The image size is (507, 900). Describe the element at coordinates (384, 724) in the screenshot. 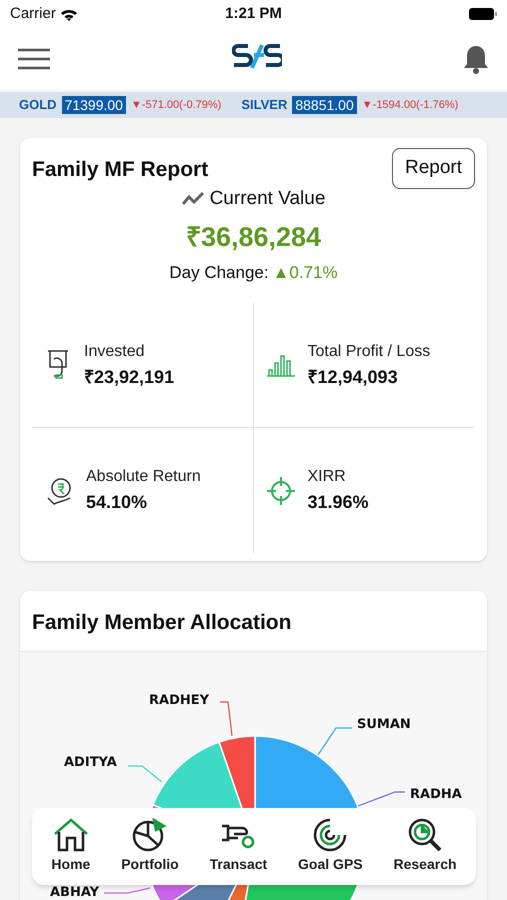

I see `slice-label: SUMAN` at that location.